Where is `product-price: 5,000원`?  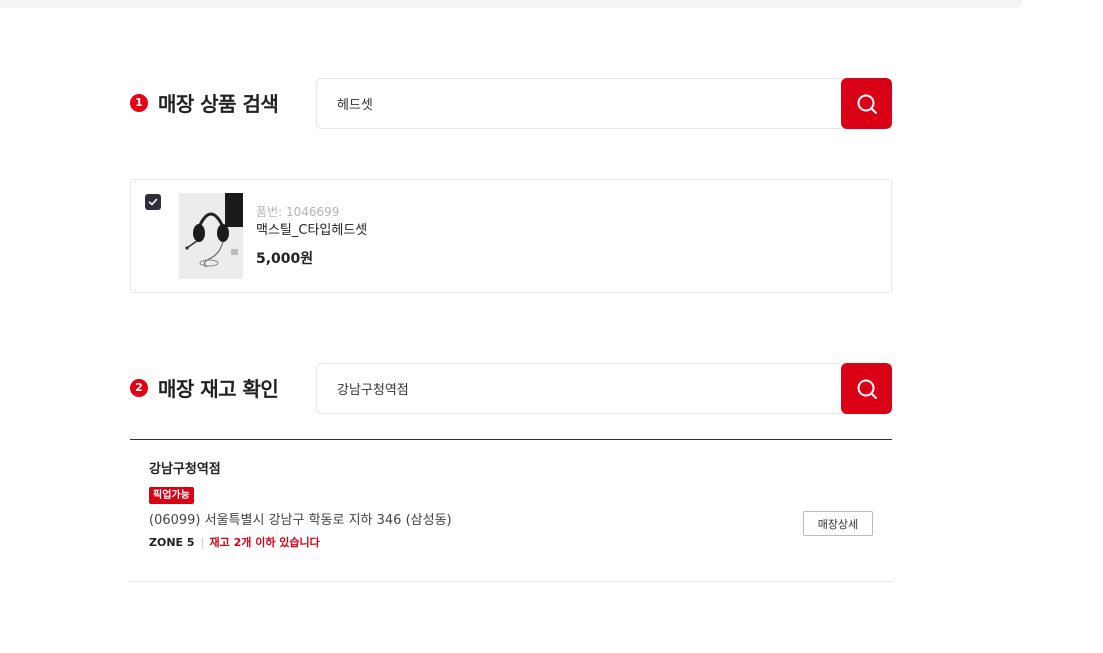 product-price: 5,000원 is located at coordinates (285, 259).